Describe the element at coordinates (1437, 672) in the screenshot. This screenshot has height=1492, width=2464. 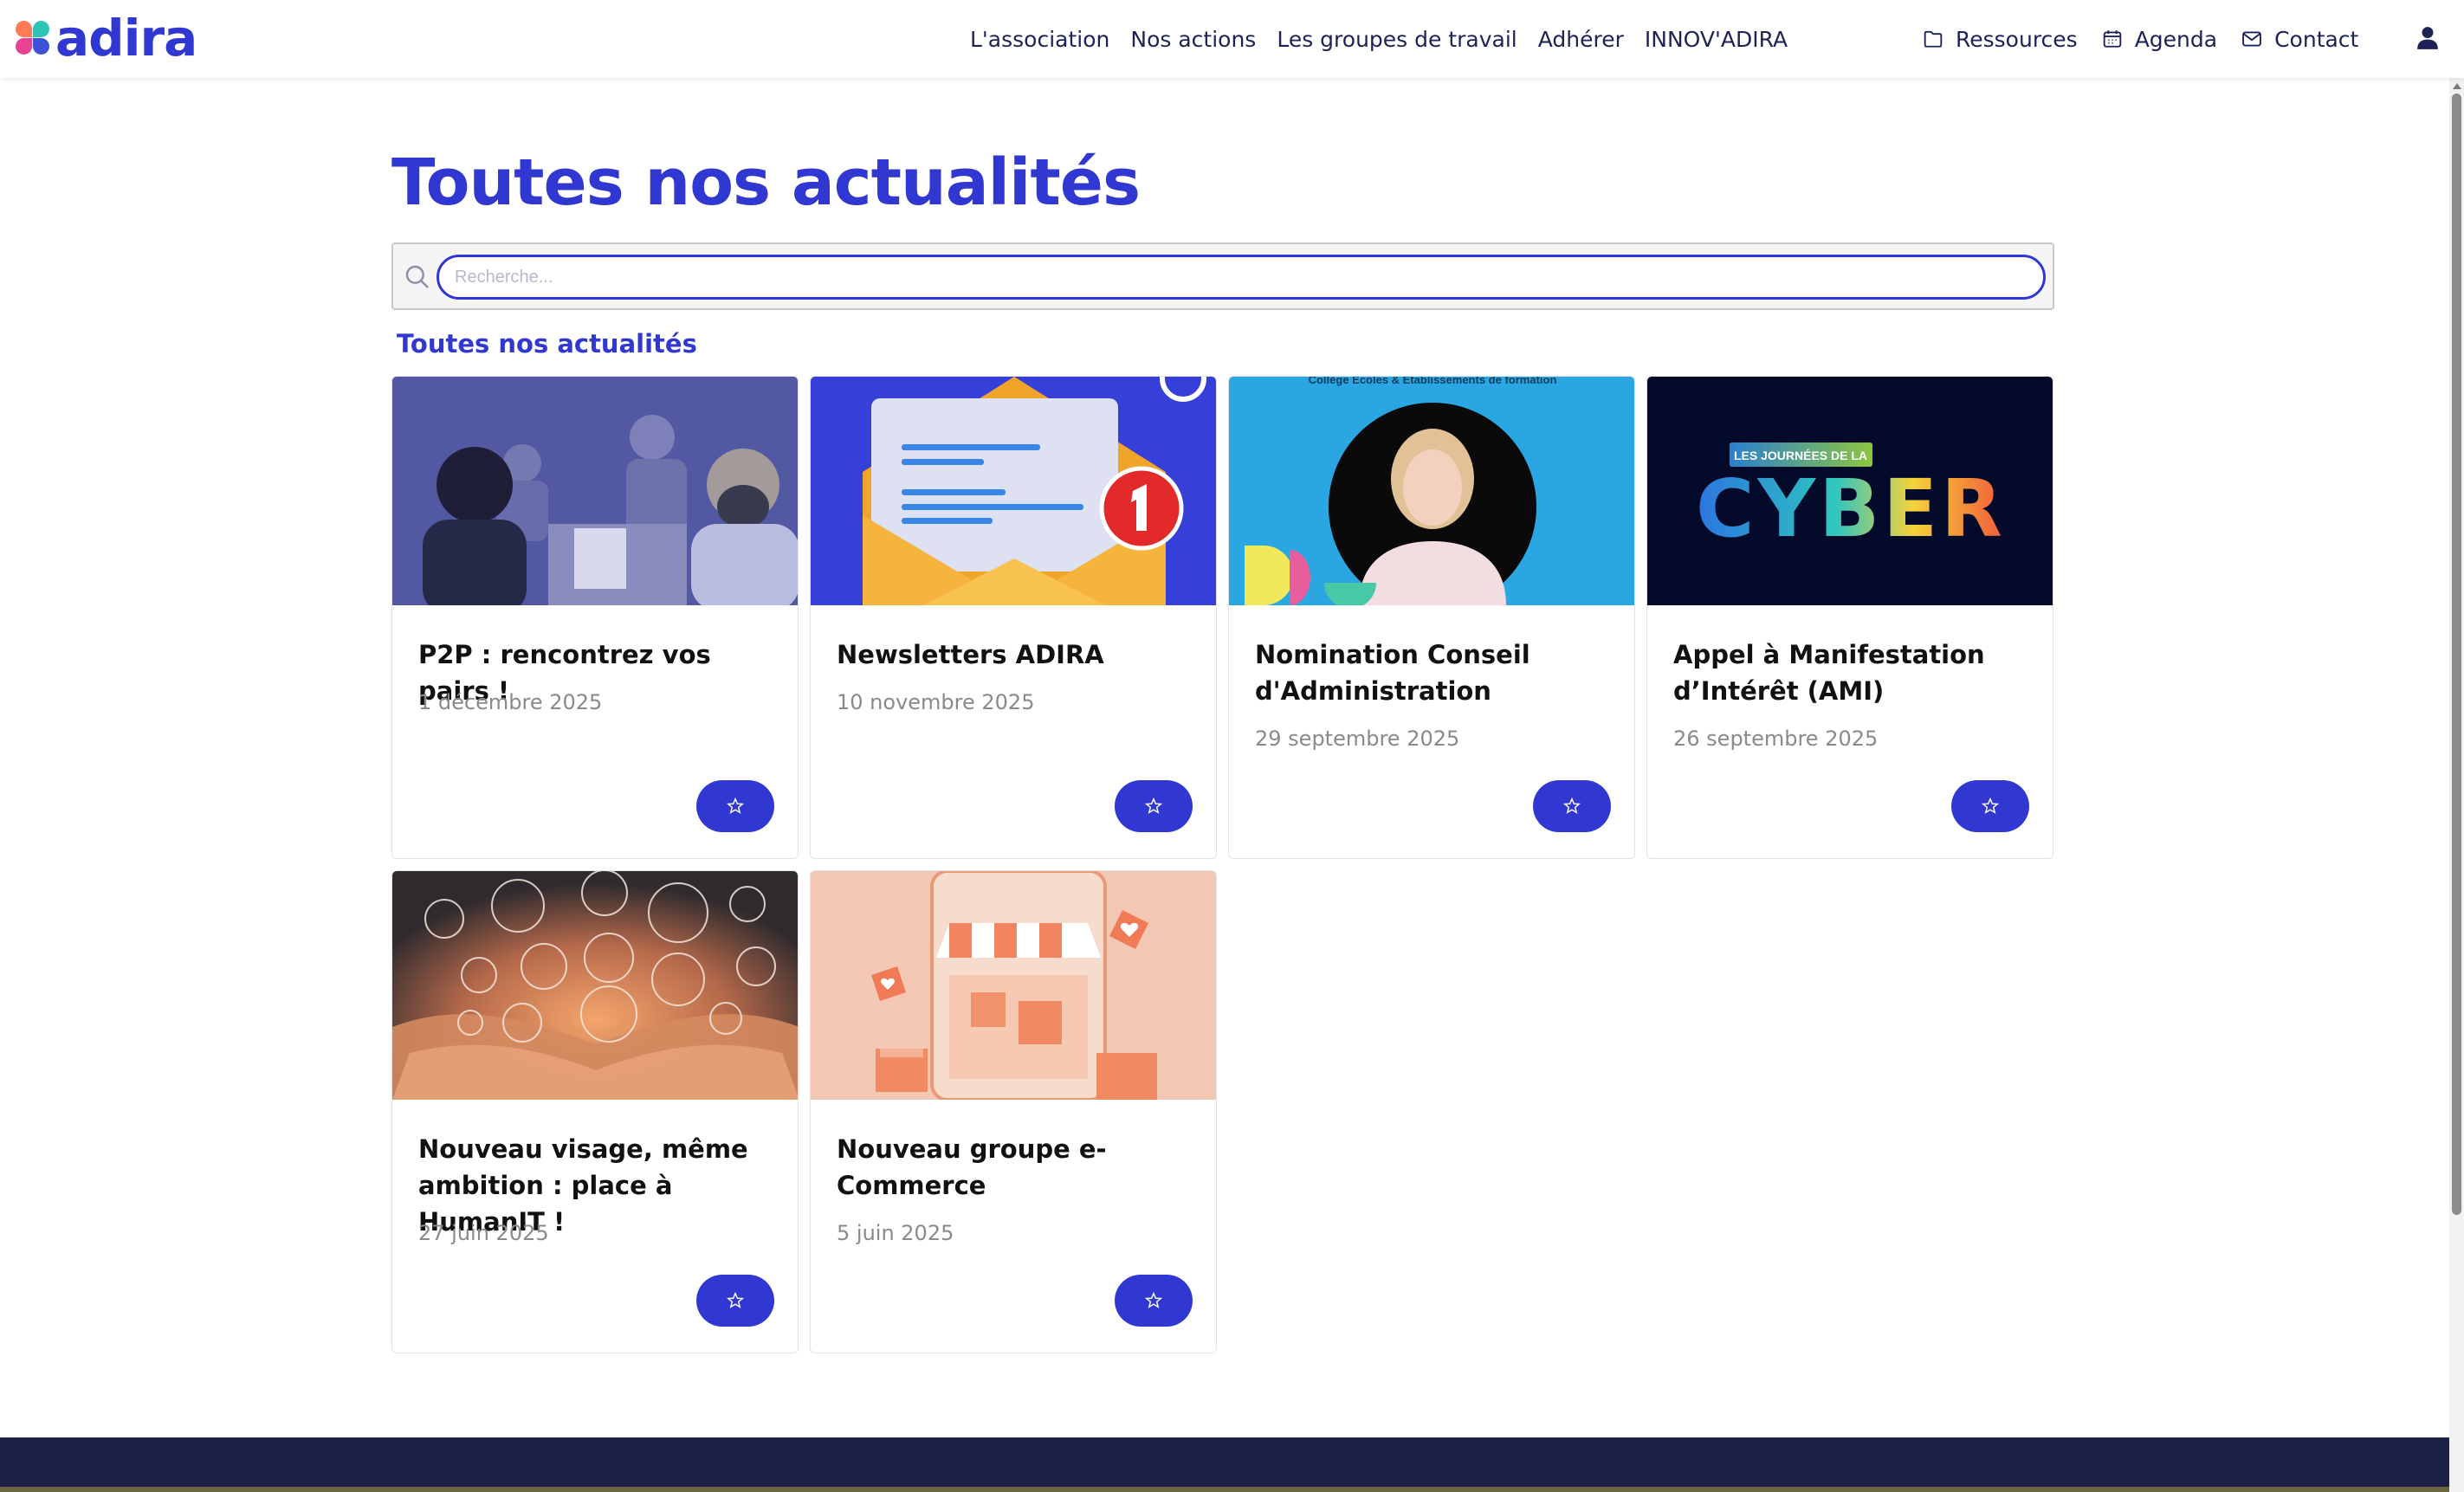
I see `card-title: Nomination Conseil d'Administration` at that location.